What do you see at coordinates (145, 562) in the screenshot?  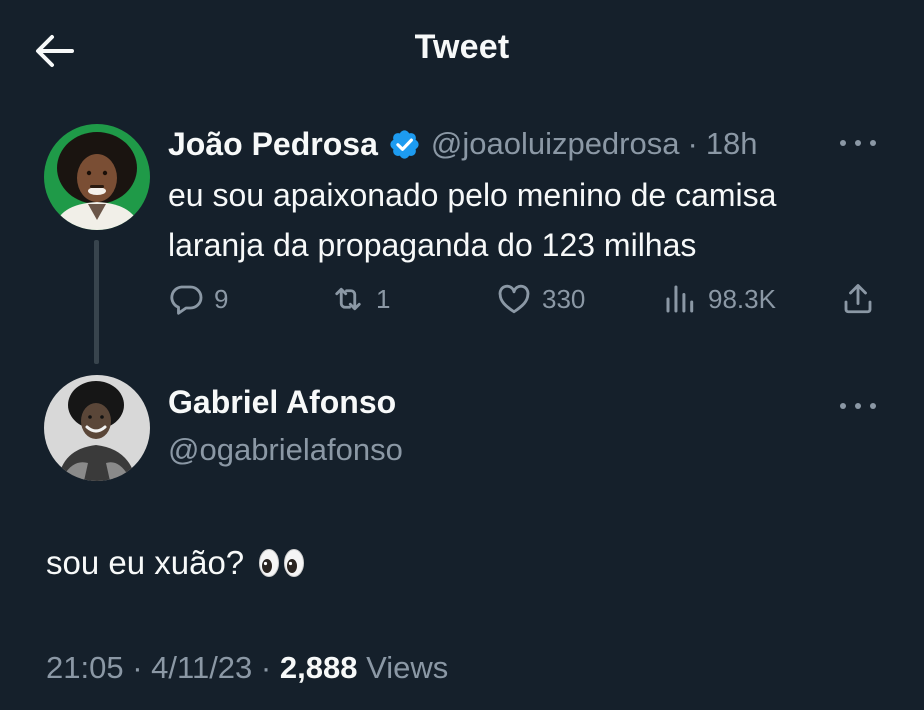 I see `reply-text-content: sou eu xuão?` at bounding box center [145, 562].